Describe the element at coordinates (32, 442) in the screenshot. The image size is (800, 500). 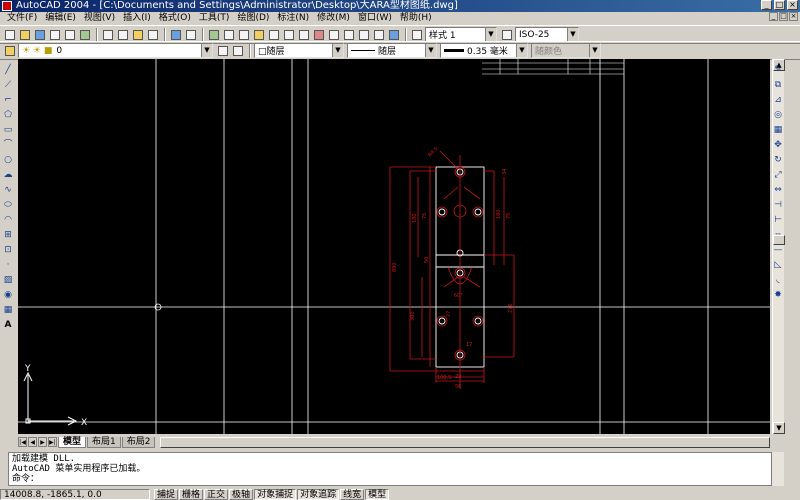
I see `previous-tab-icon: ◀` at that location.